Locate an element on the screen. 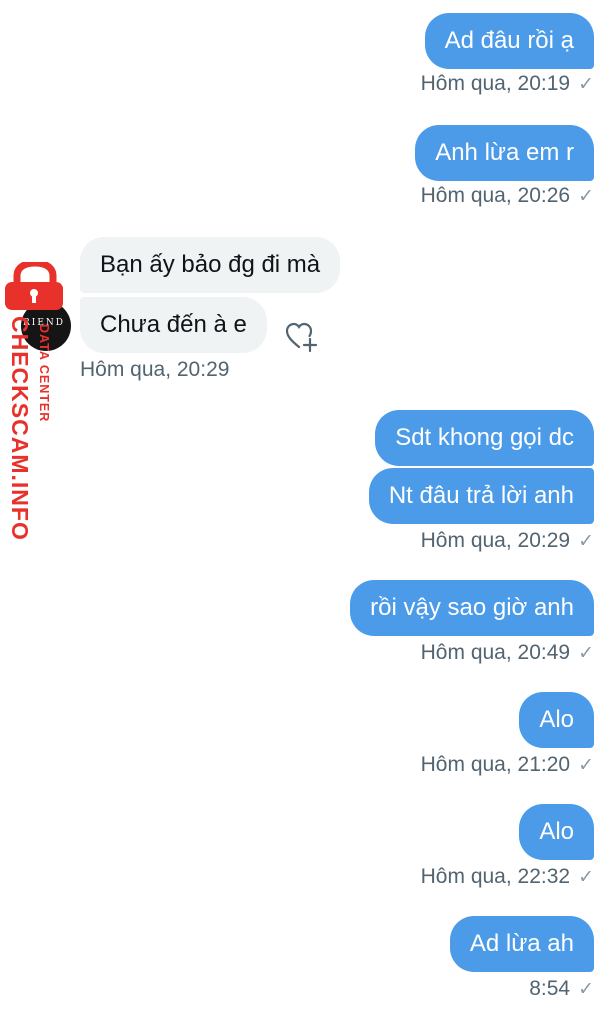  message-time: Hôm qua, 21:20 is located at coordinates (495, 764).